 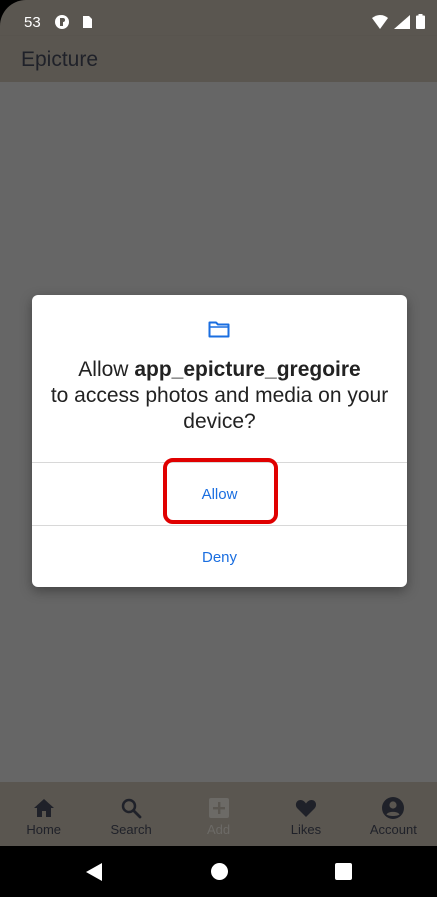 What do you see at coordinates (218, 808) in the screenshot?
I see `add-box-icon` at bounding box center [218, 808].